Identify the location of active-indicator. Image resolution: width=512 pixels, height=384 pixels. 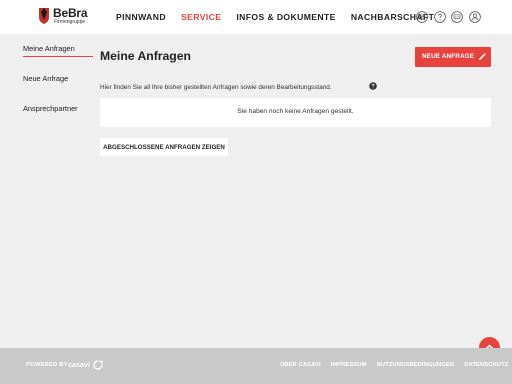
(58, 56).